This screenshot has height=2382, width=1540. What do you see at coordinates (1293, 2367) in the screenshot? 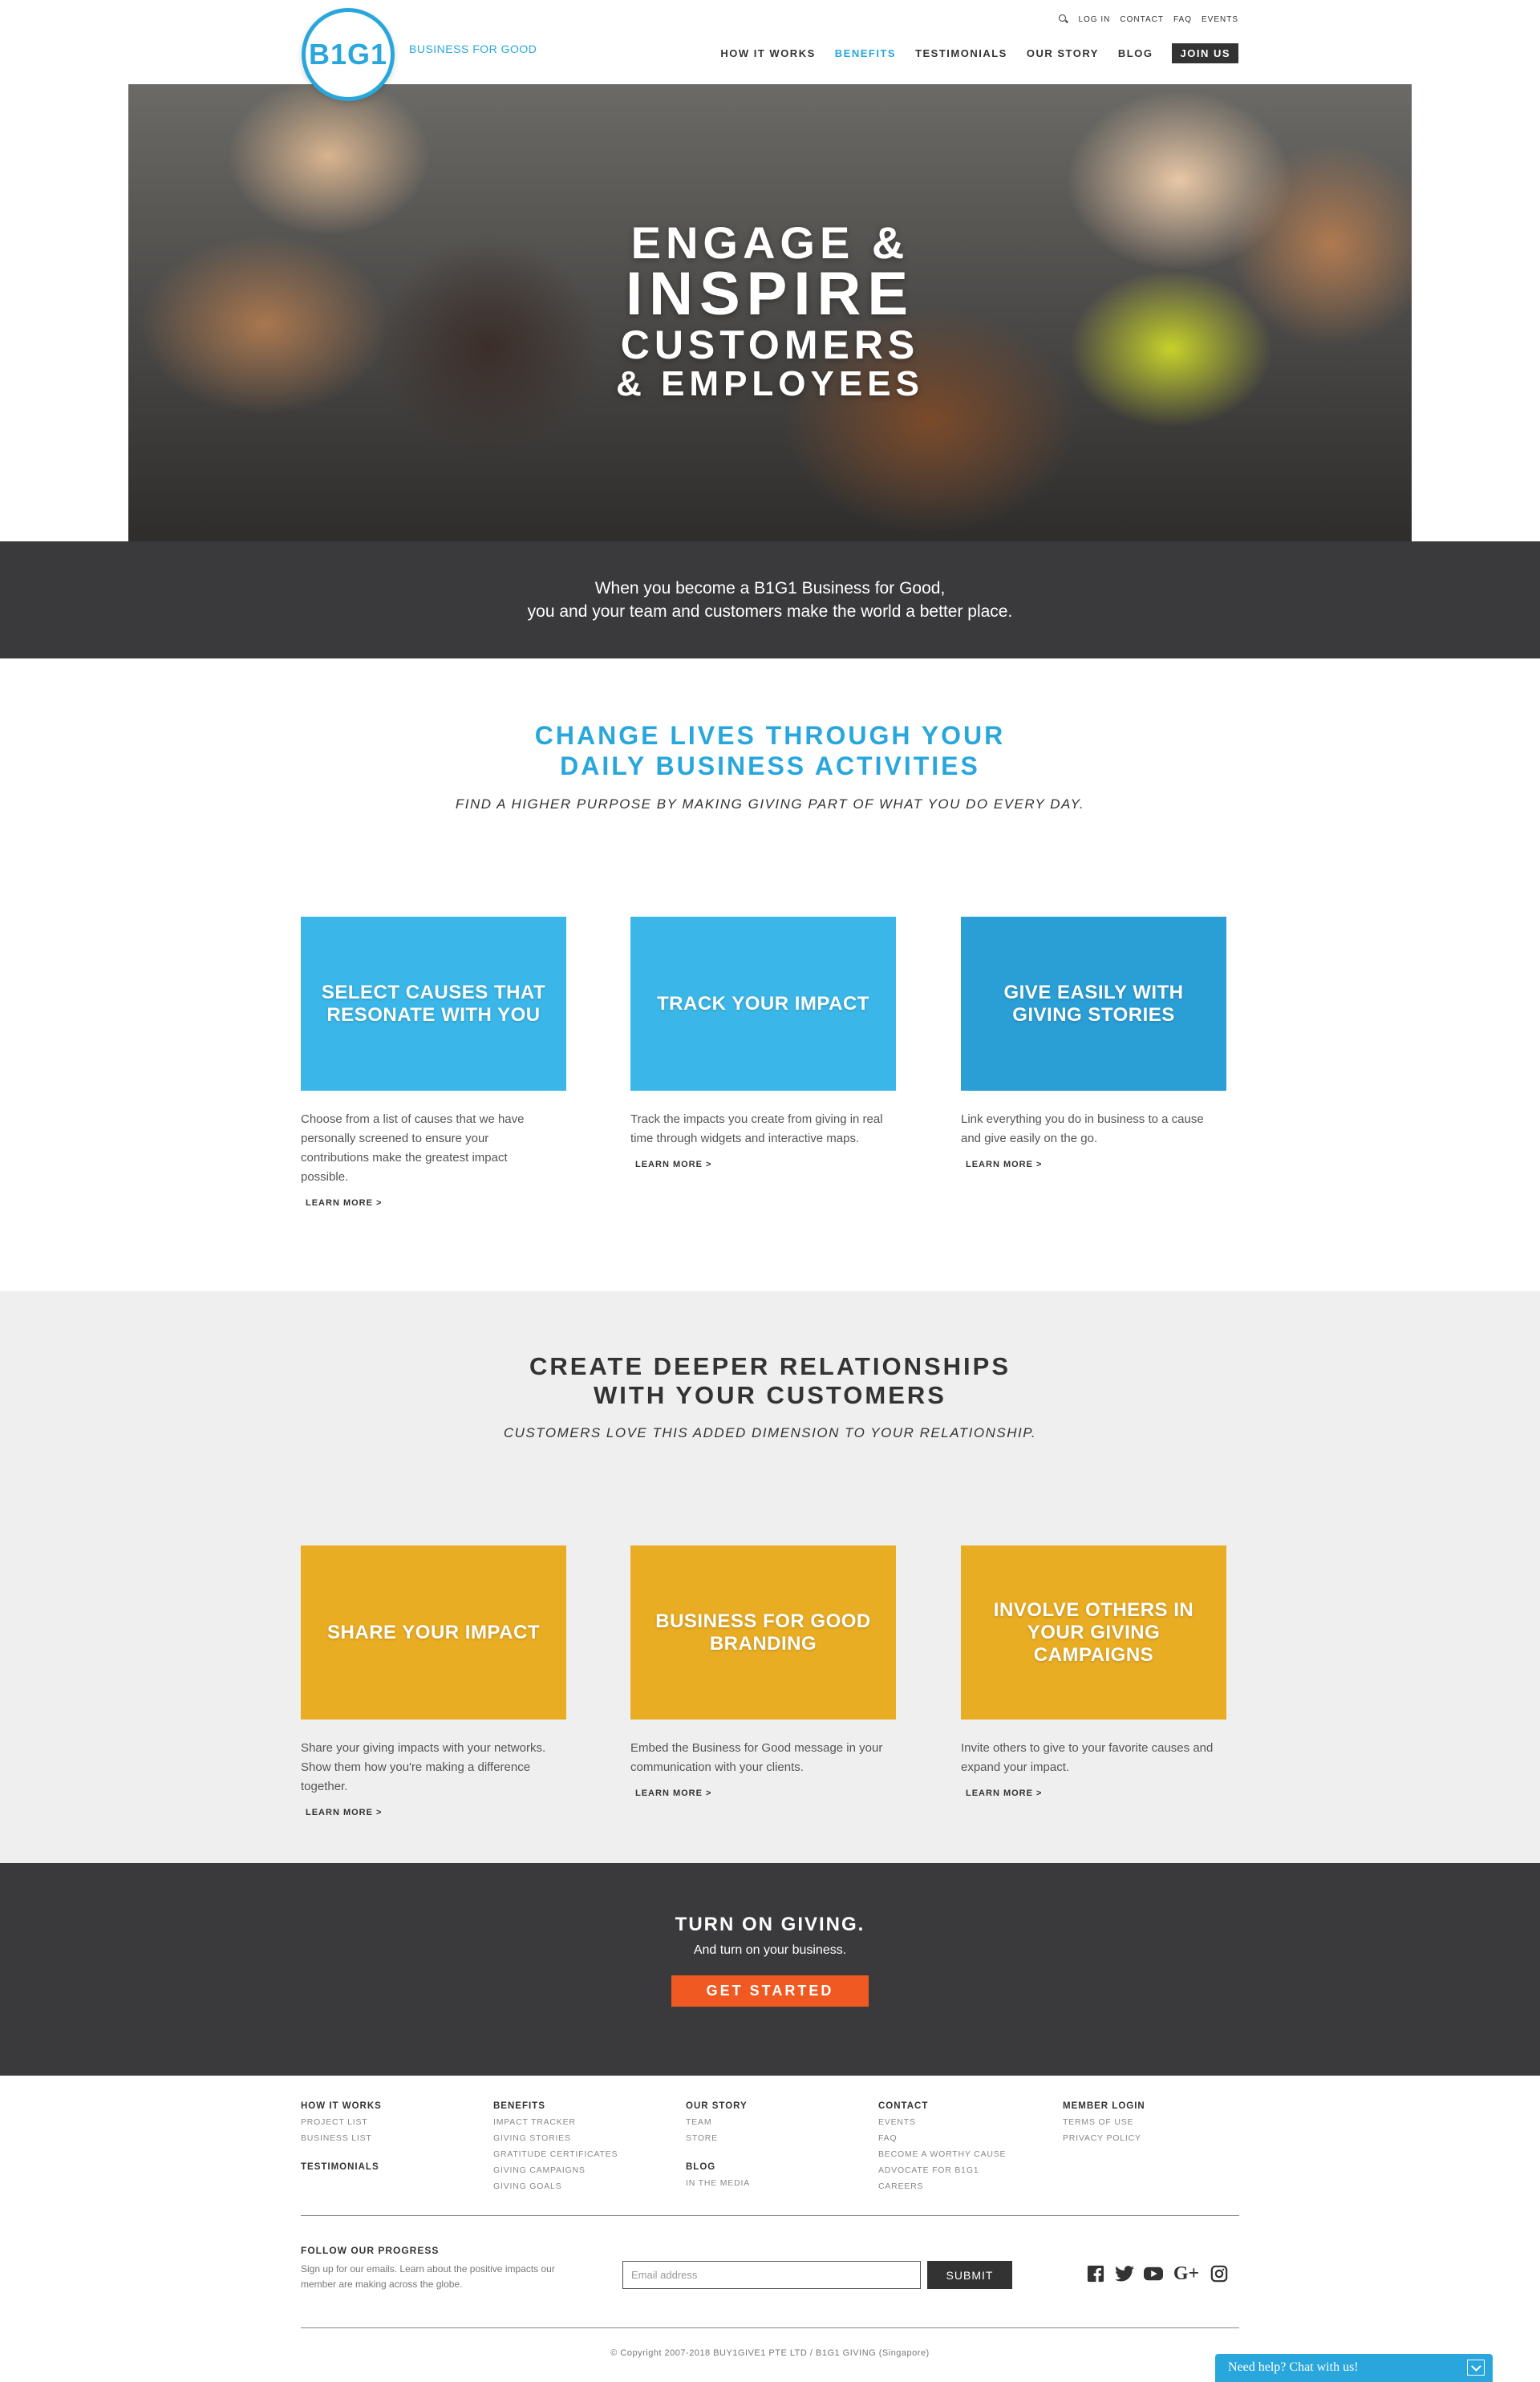
I see `chat-label: Need help? Chat with us!` at bounding box center [1293, 2367].